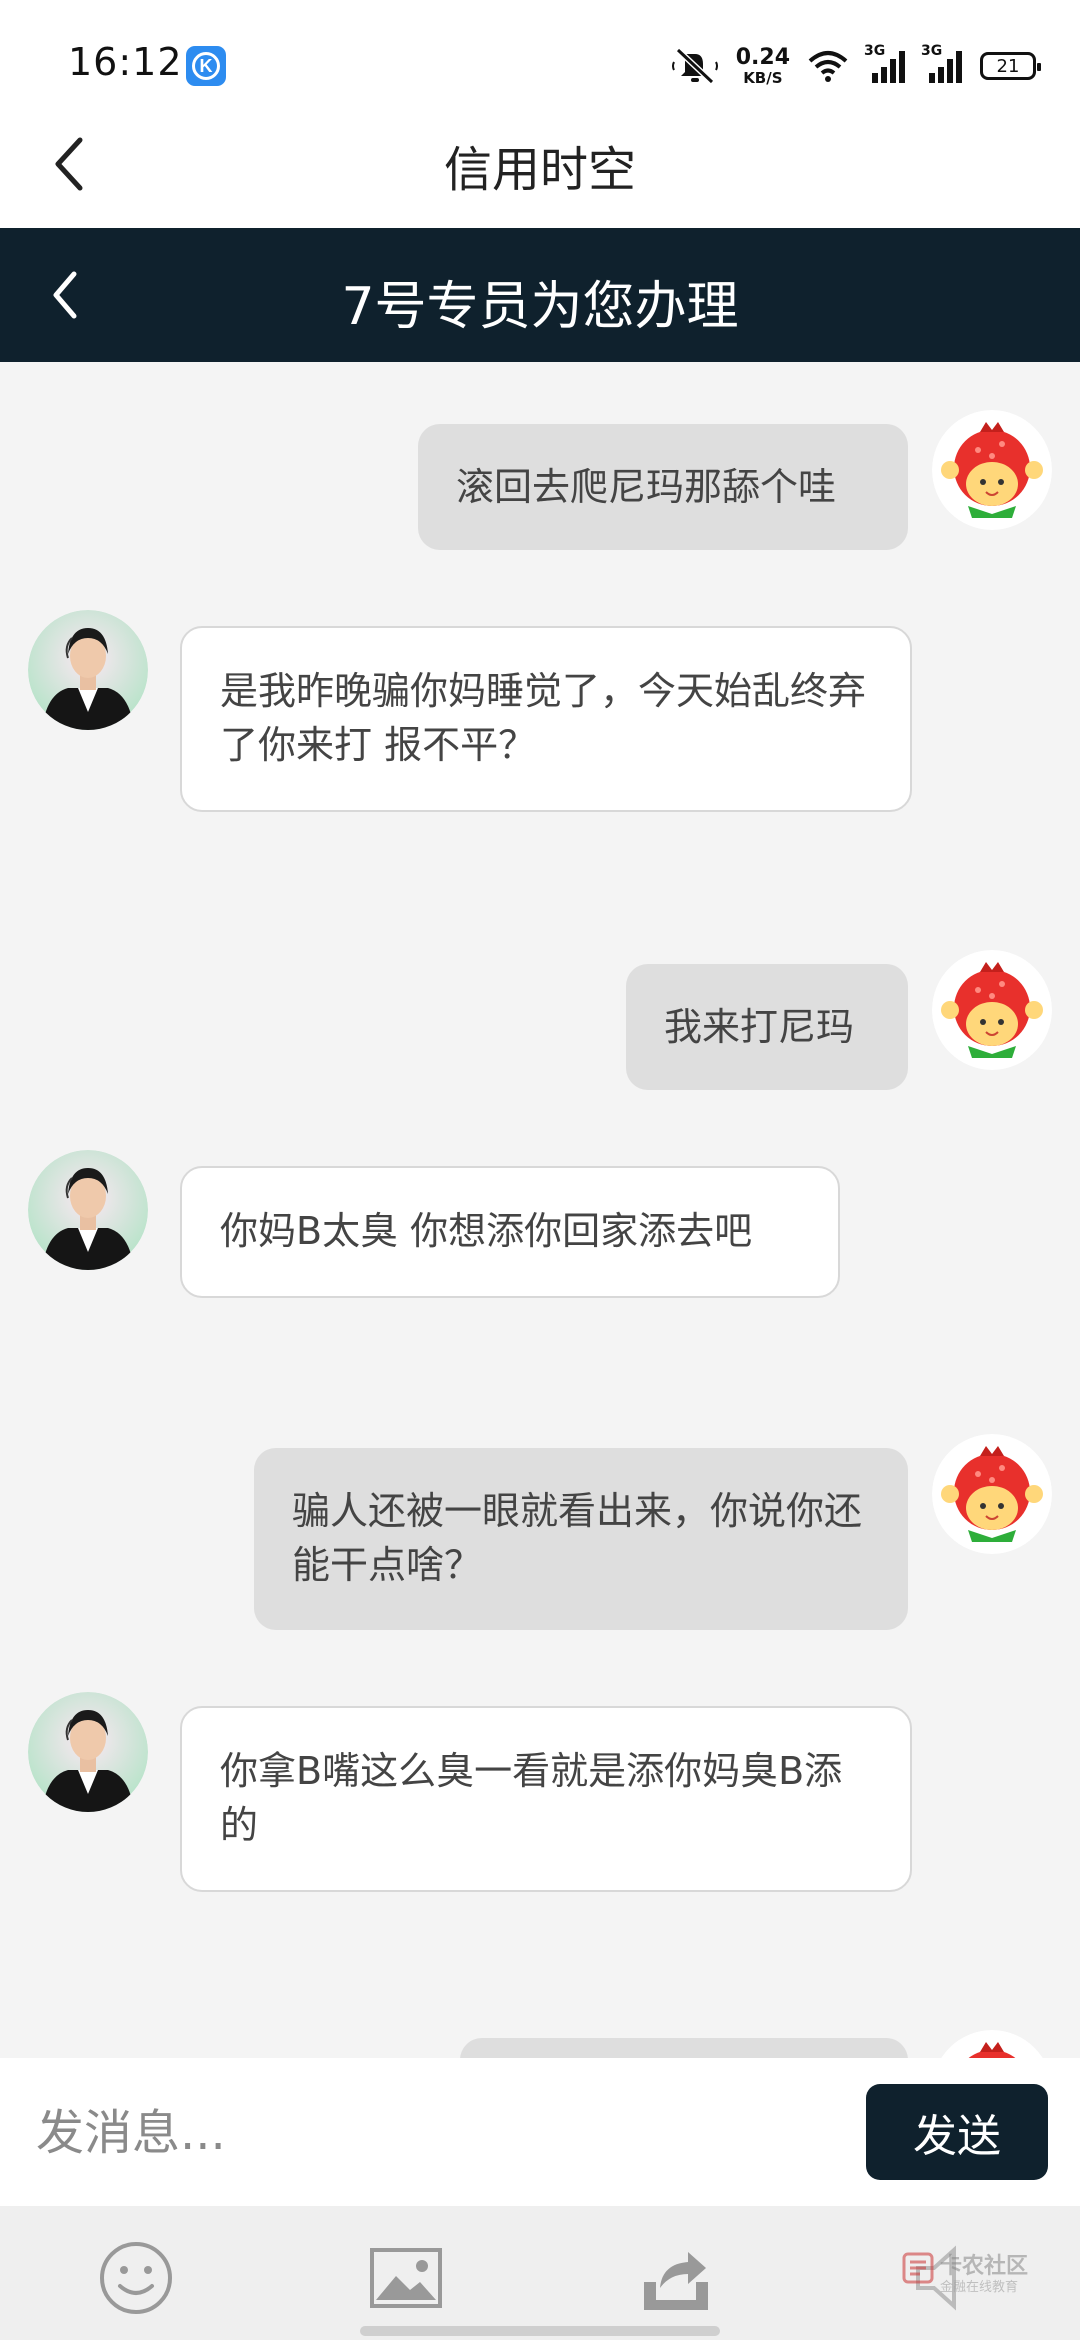 The height and width of the screenshot is (2340, 1080). I want to click on message-bubble-outgoing: 我来打尼玛, so click(767, 1027).